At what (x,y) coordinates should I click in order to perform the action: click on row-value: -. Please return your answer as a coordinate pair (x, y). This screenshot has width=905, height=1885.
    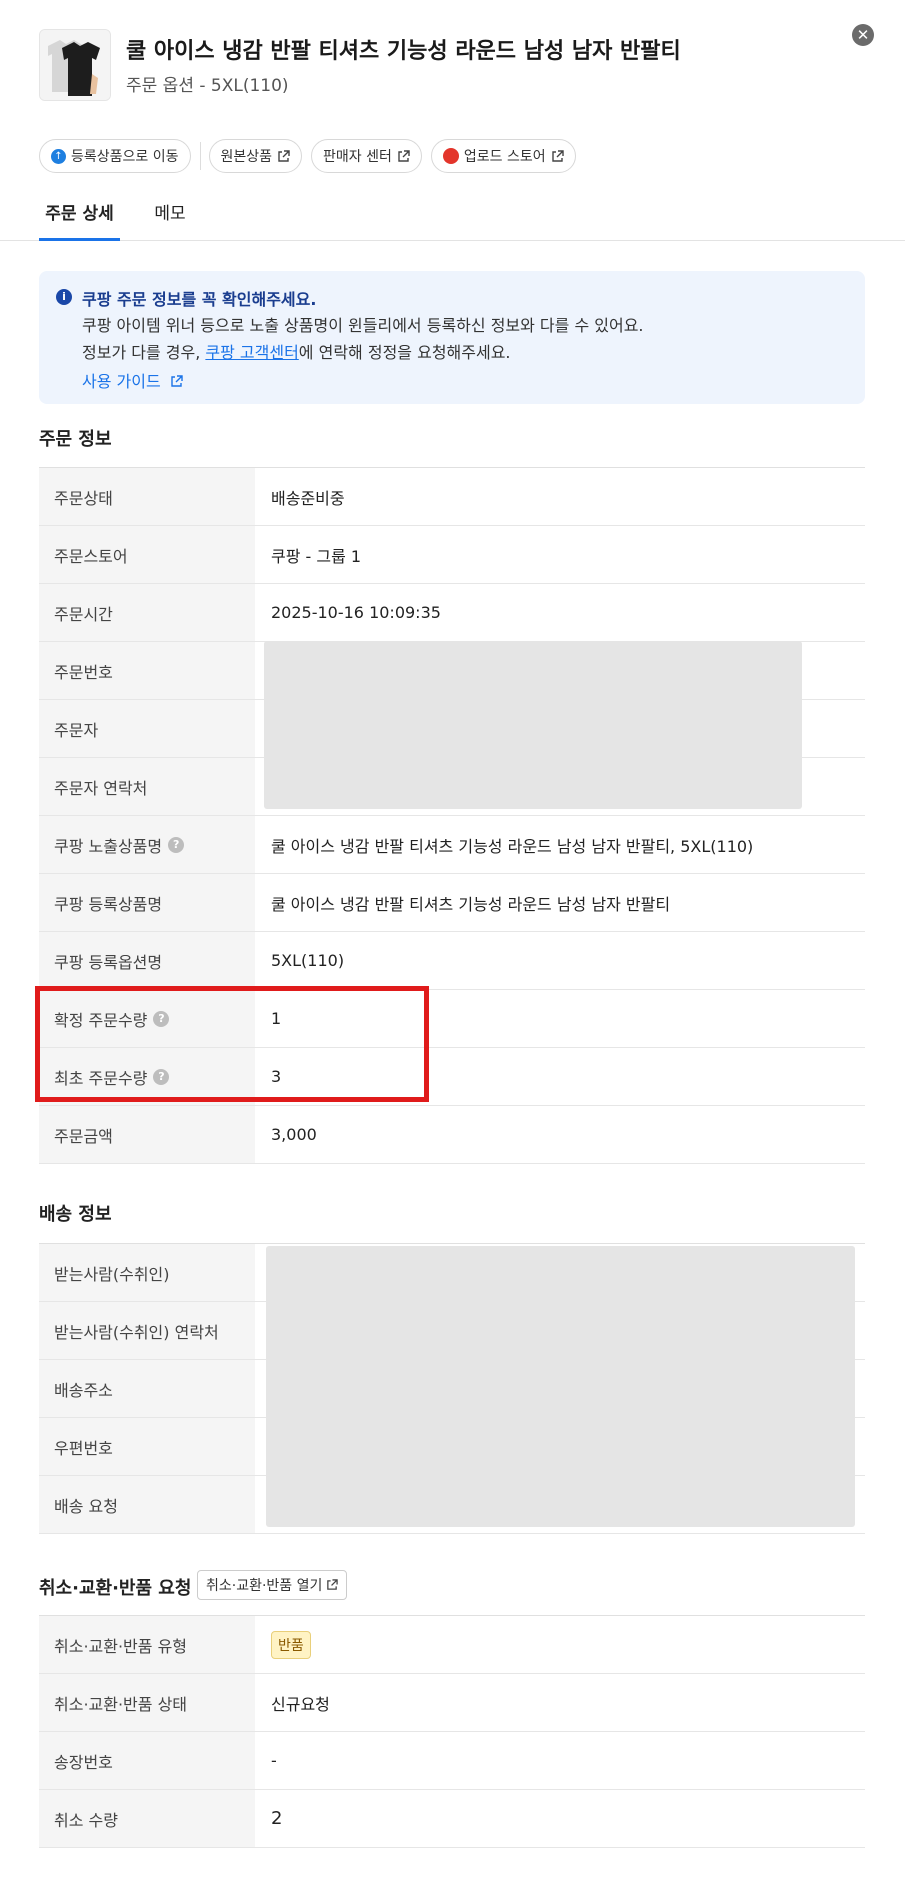
    Looking at the image, I should click on (274, 1760).